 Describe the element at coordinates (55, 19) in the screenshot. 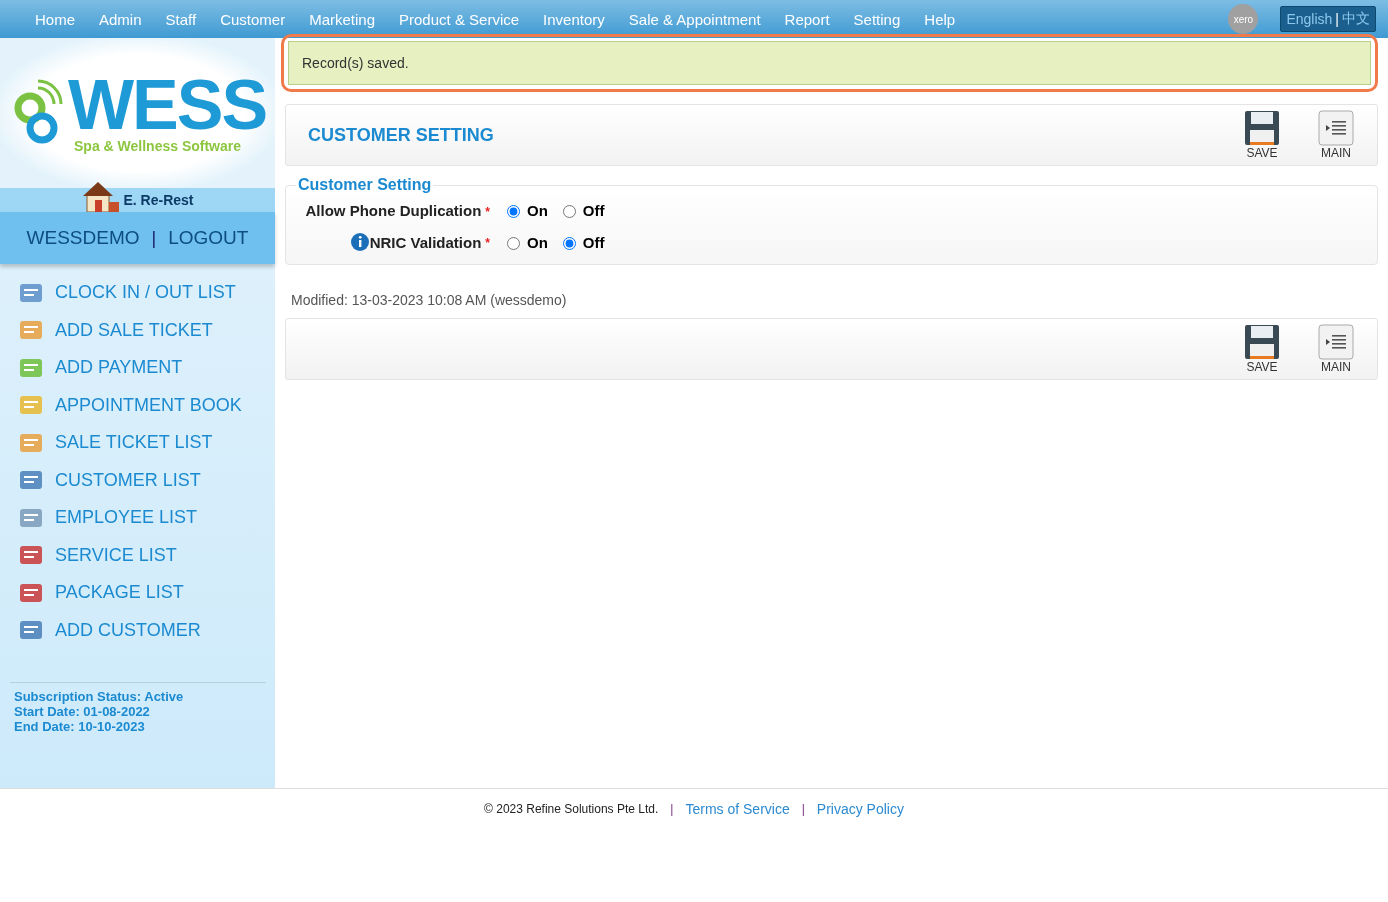

I see `nav-link: Home` at that location.